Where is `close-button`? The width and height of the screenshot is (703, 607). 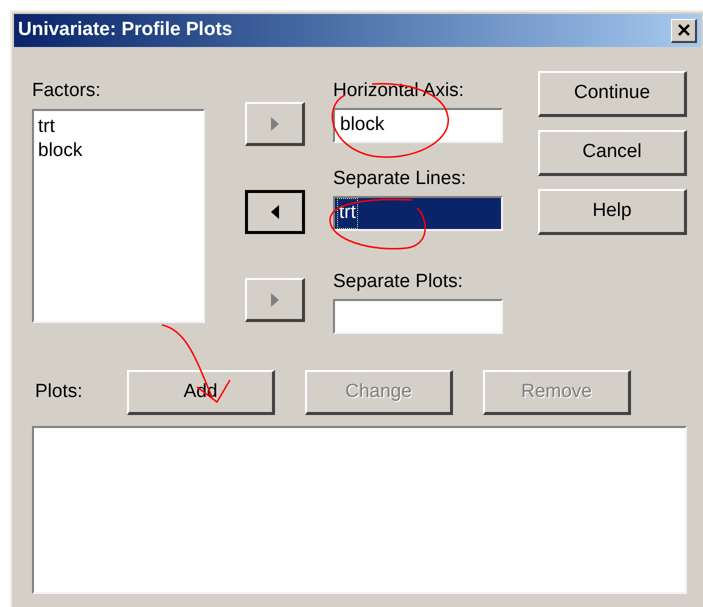
close-button is located at coordinates (684, 30).